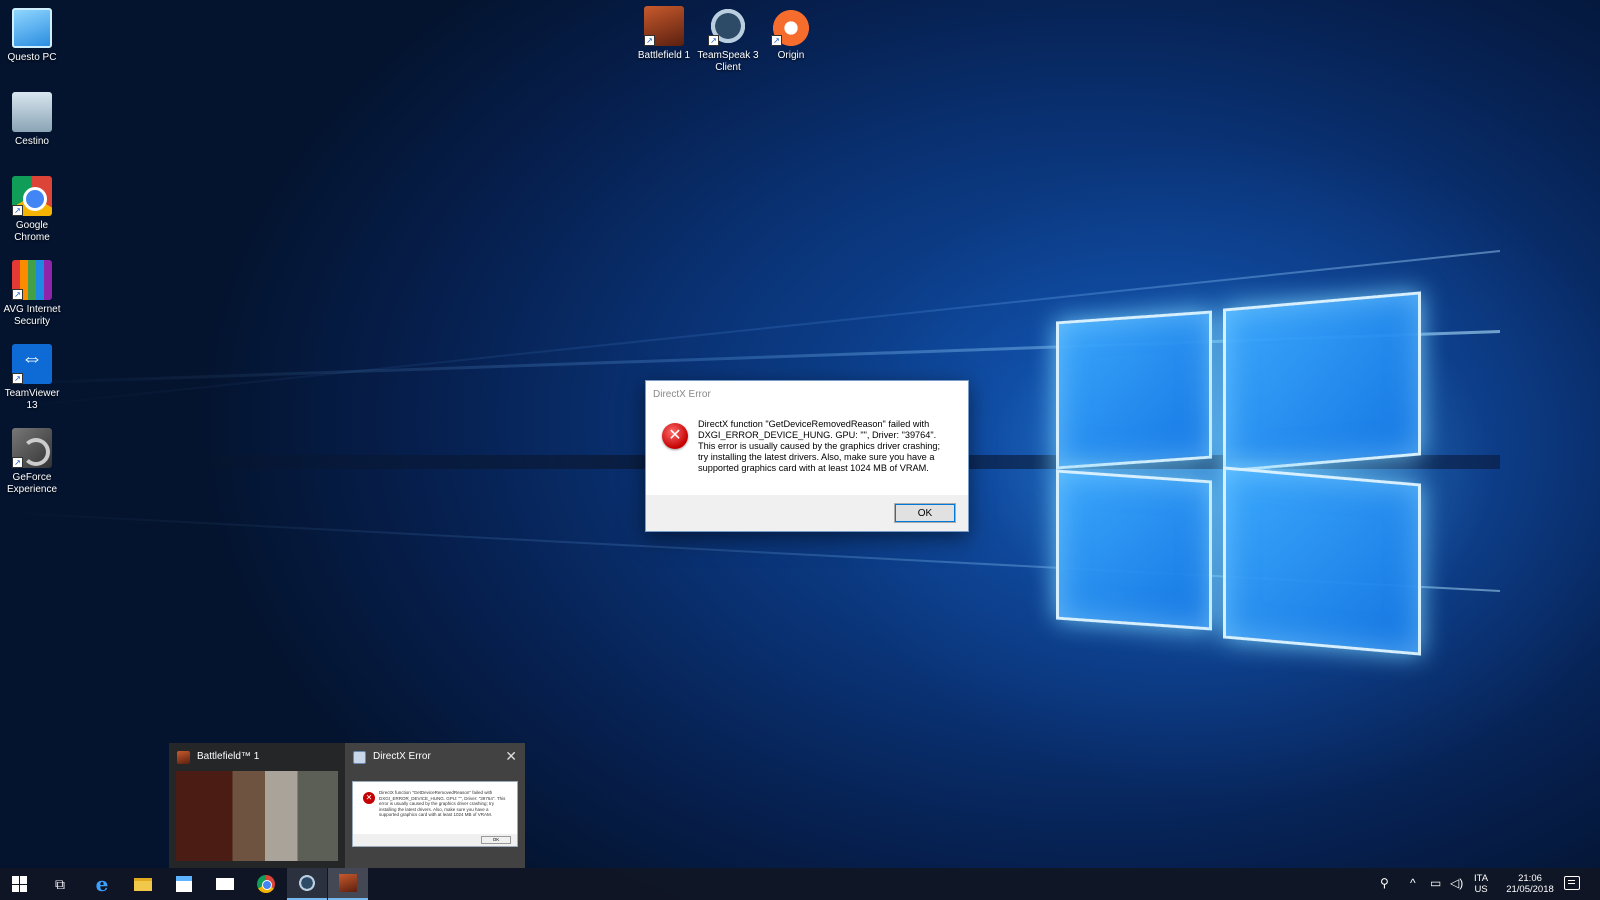  I want to click on computer-icon, so click(32, 28).